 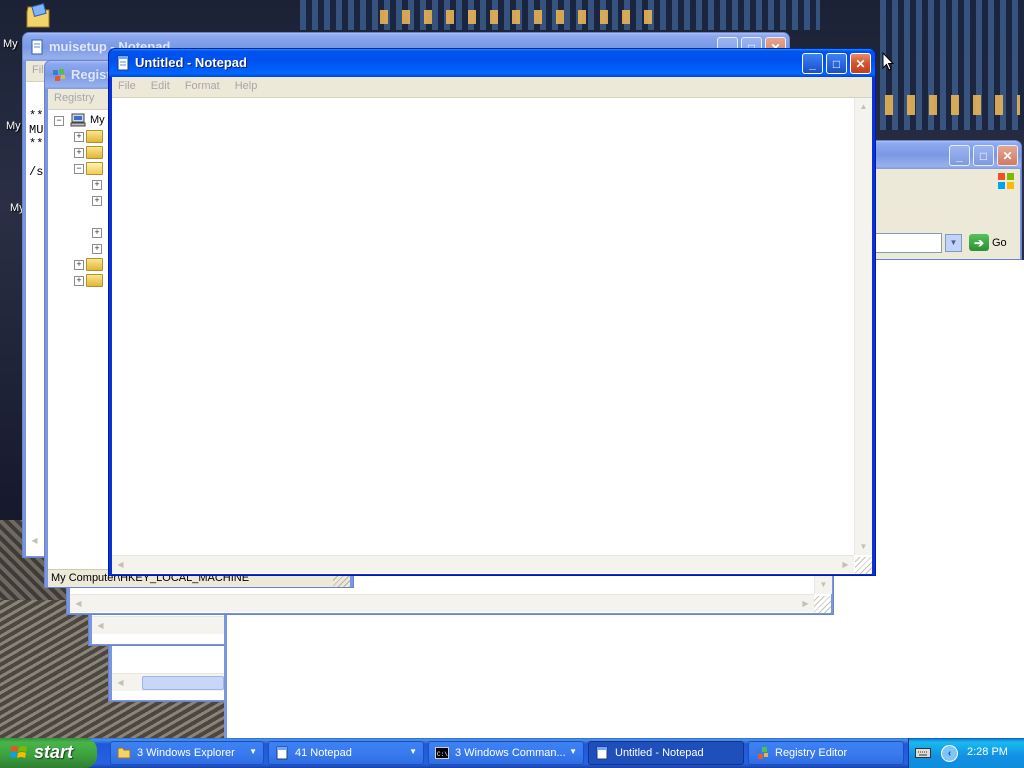 I want to click on show-hidden-icons-button: ‹, so click(x=949, y=753).